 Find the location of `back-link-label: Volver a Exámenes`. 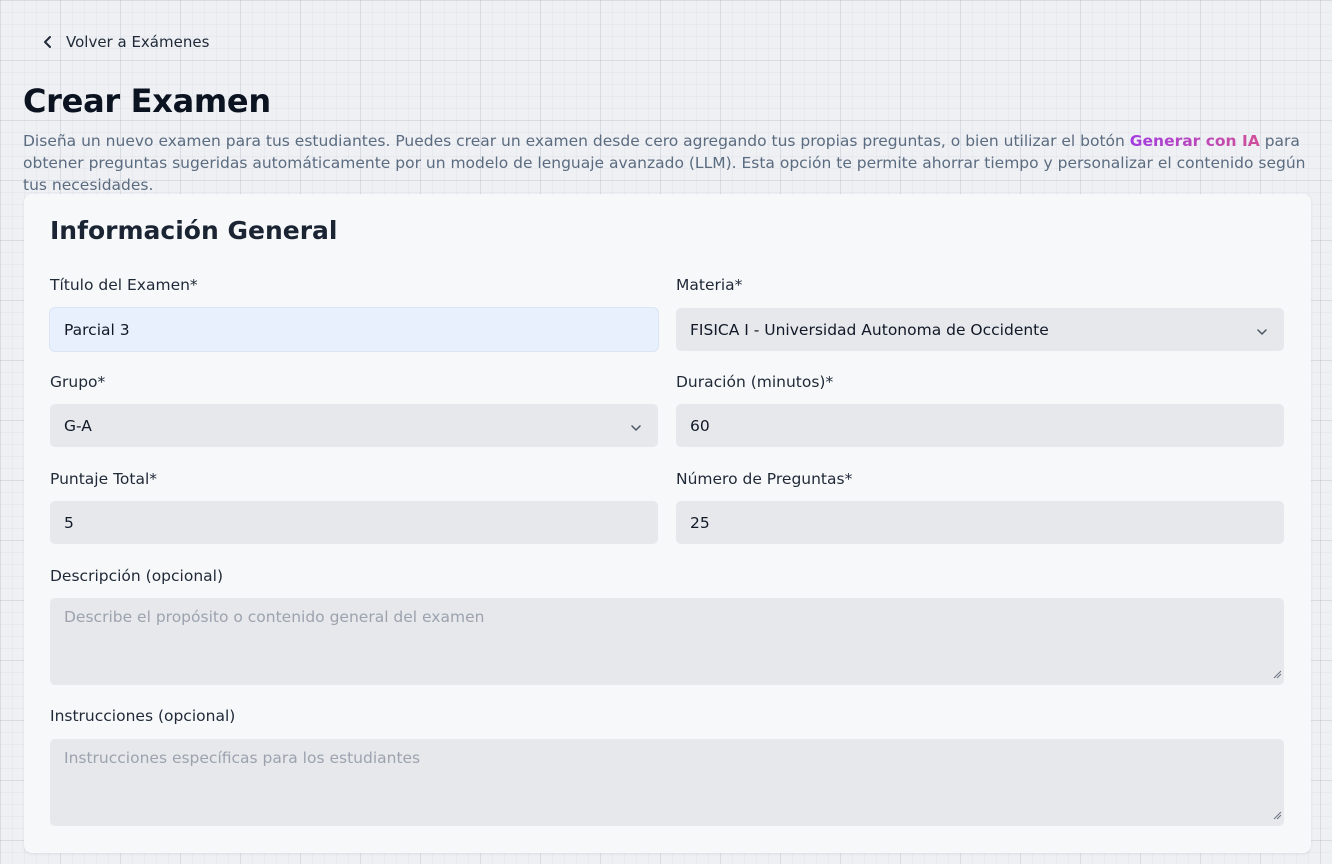

back-link-label: Volver a Exámenes is located at coordinates (138, 42).